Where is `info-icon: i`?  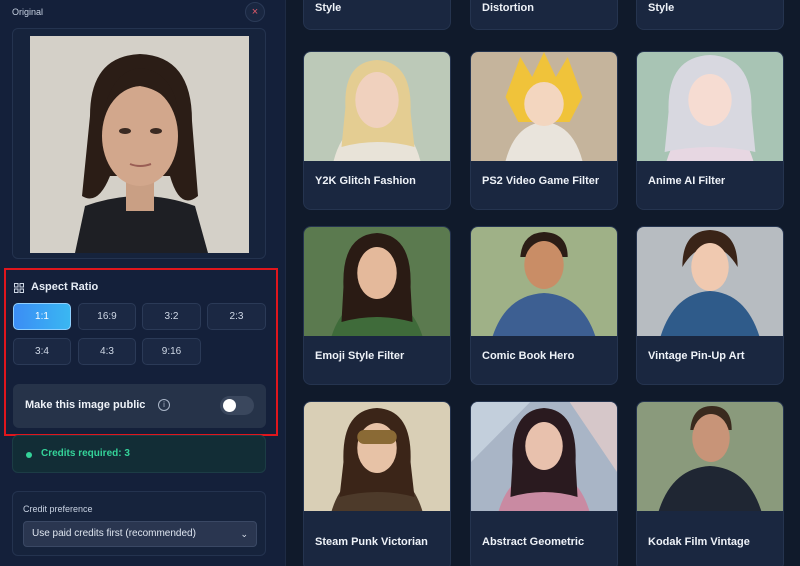 info-icon: i is located at coordinates (164, 405).